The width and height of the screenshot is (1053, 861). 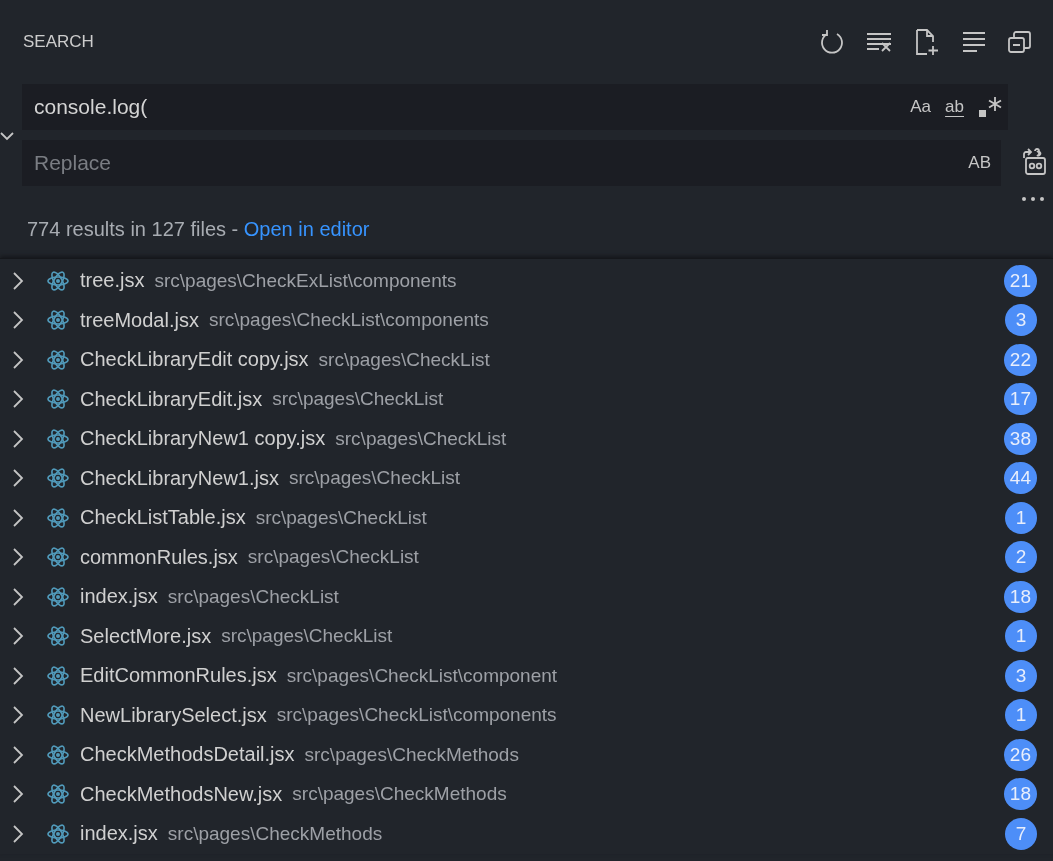 What do you see at coordinates (306, 229) in the screenshot?
I see `open-in-editor-link: Open in editor` at bounding box center [306, 229].